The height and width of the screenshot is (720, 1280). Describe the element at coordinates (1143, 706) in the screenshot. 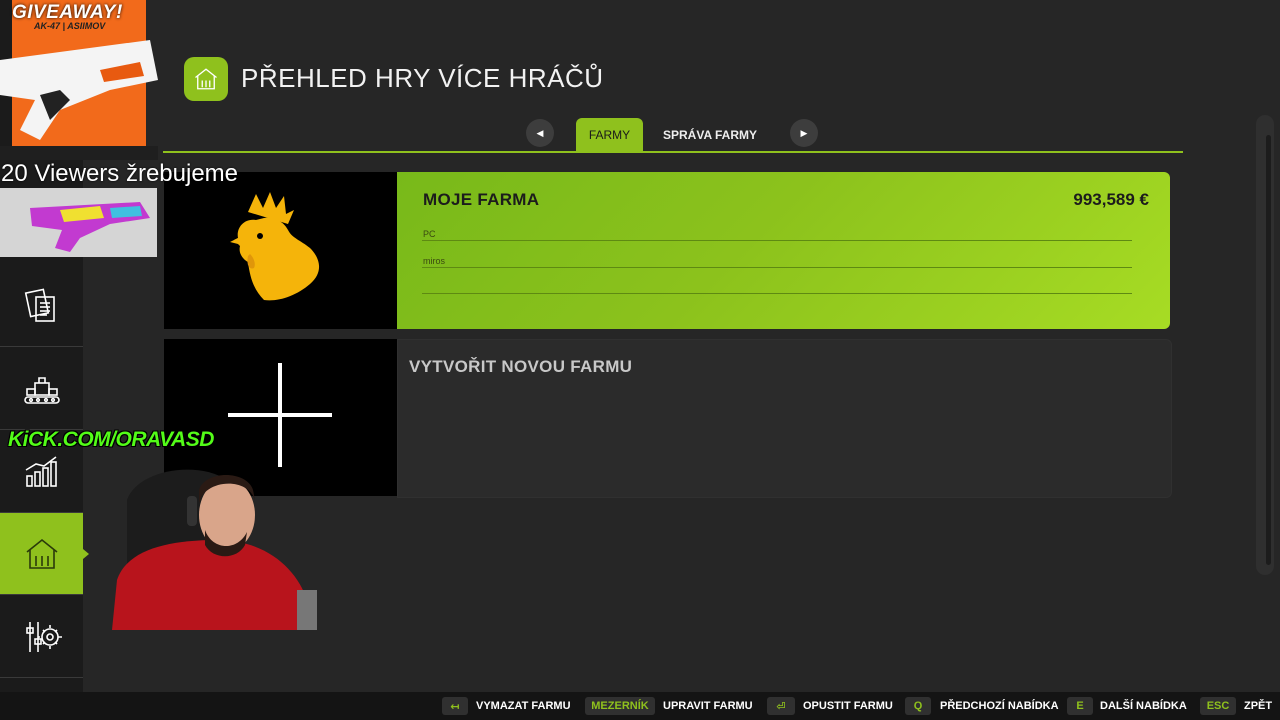

I see `next-menu-action: DALŠÍ NABÍDKA` at that location.